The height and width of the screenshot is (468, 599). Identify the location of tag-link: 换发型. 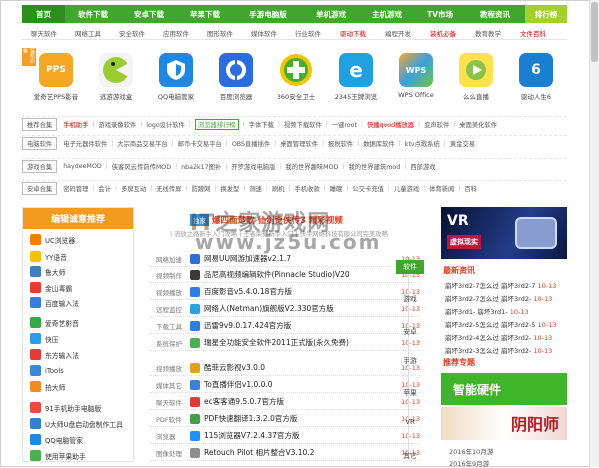
(229, 188).